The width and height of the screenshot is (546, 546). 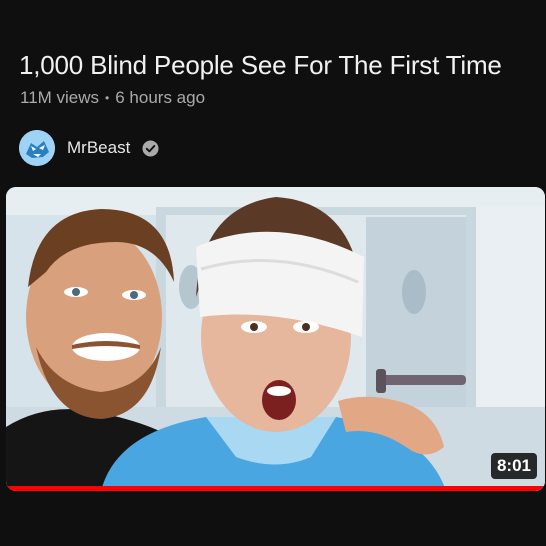 I want to click on upload-age: 6 hours ago, so click(x=160, y=97).